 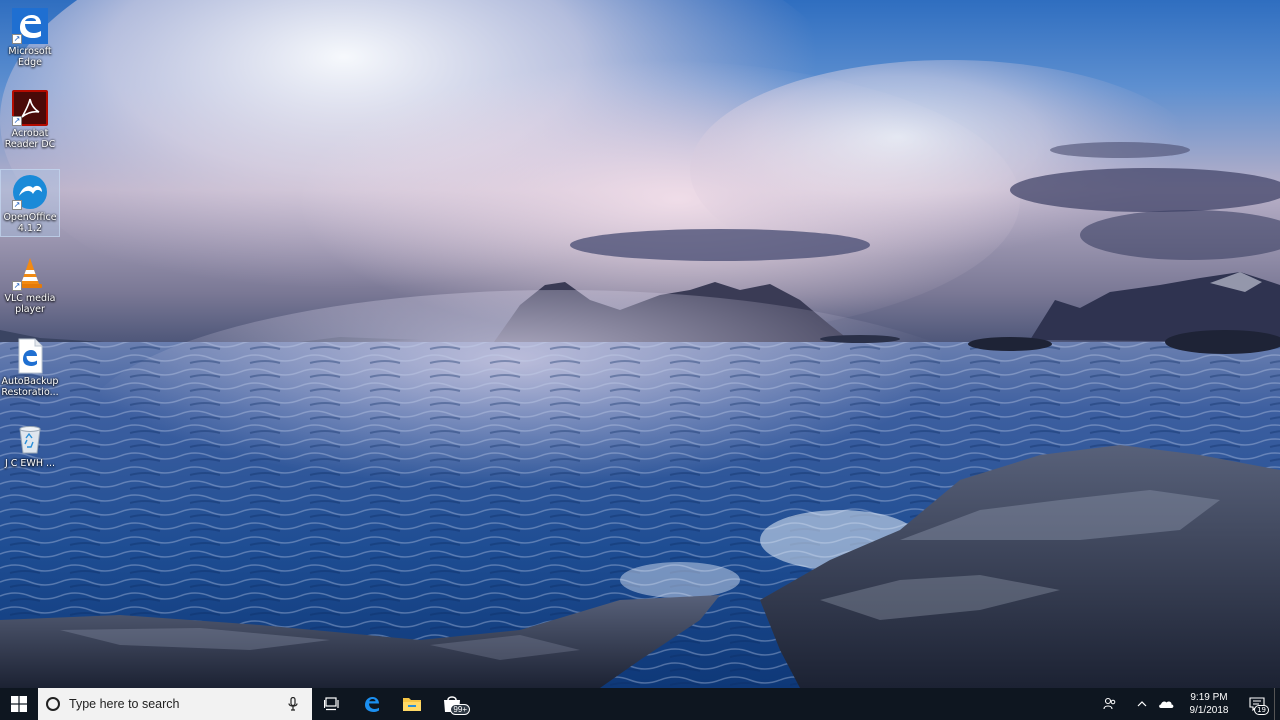 What do you see at coordinates (30, 26) in the screenshot?
I see `edge-icon: ↗` at bounding box center [30, 26].